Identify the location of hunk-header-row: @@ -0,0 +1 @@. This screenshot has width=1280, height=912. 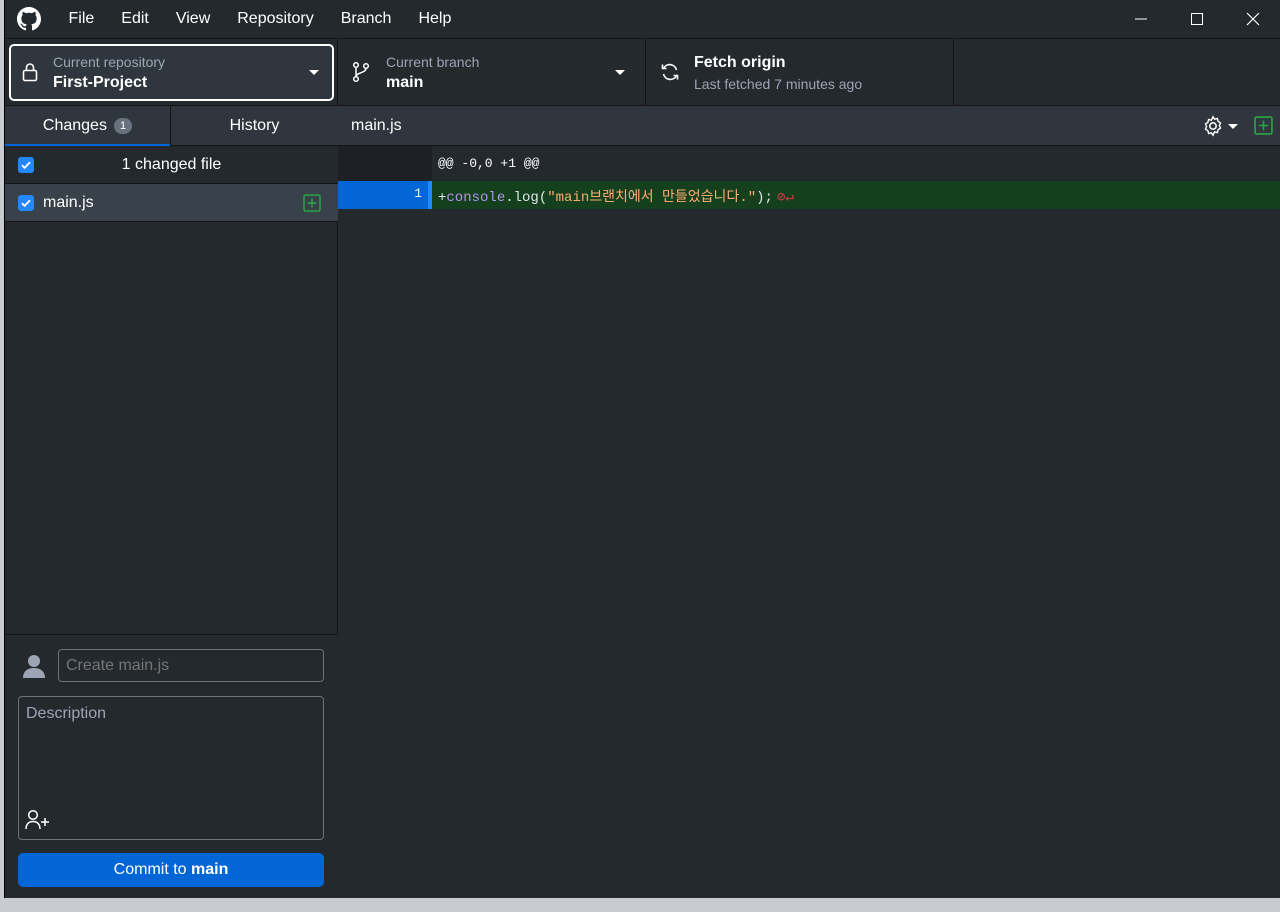
(809, 163).